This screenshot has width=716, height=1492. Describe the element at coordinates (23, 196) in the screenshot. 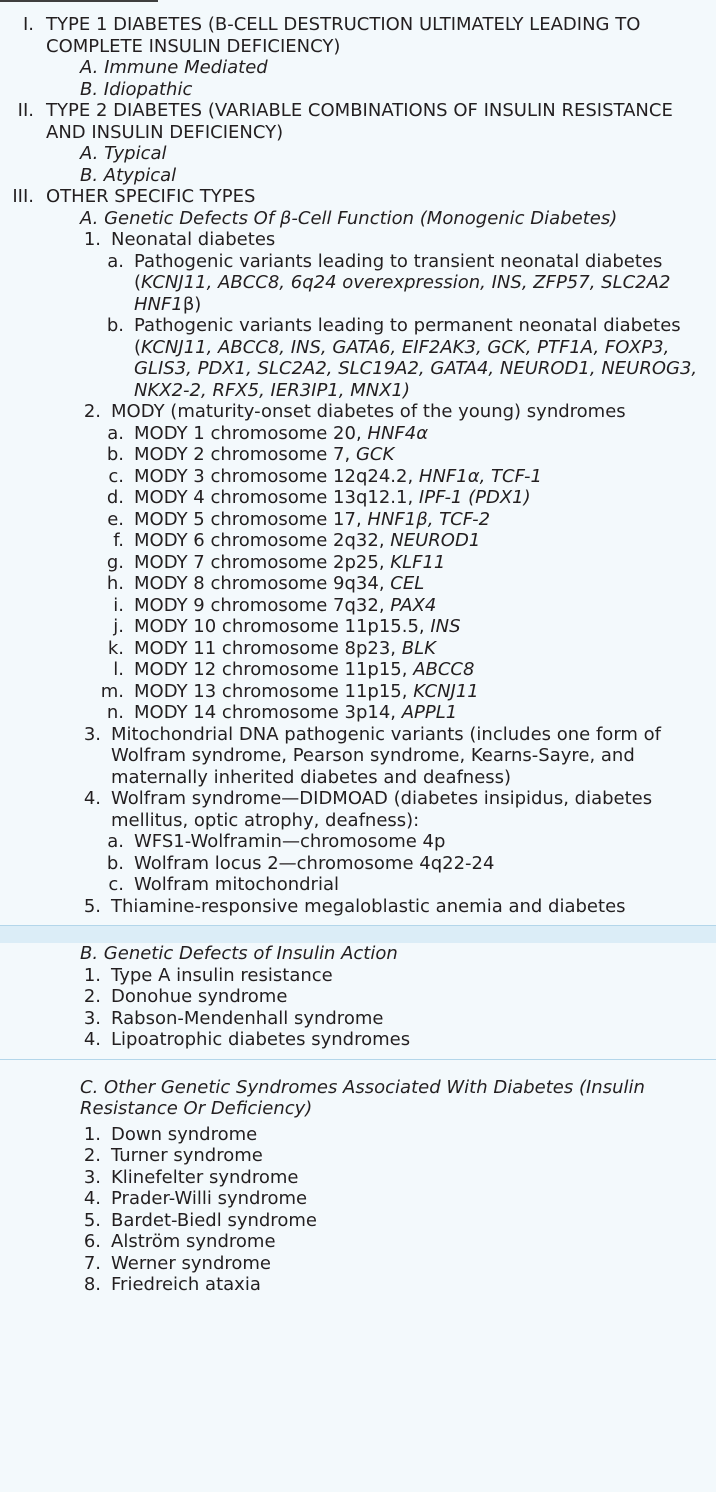

I see `roman-marker: III.` at that location.